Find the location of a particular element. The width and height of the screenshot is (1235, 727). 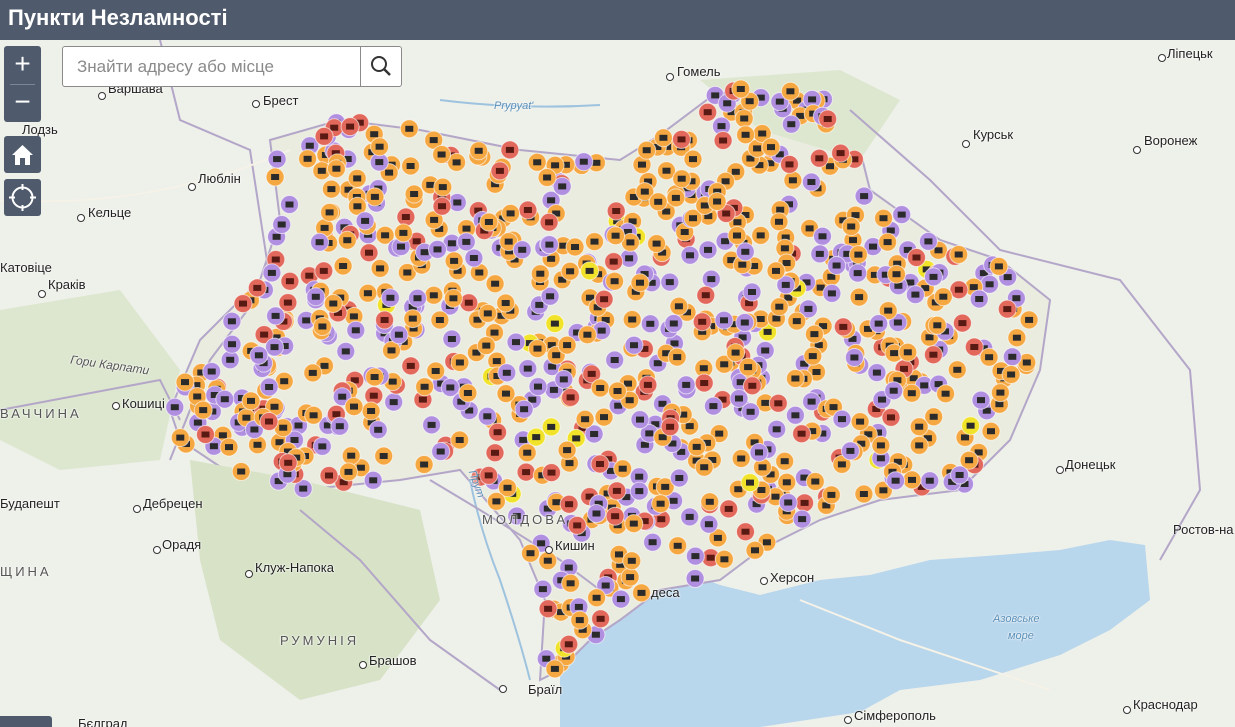

locate-button is located at coordinates (22, 197).